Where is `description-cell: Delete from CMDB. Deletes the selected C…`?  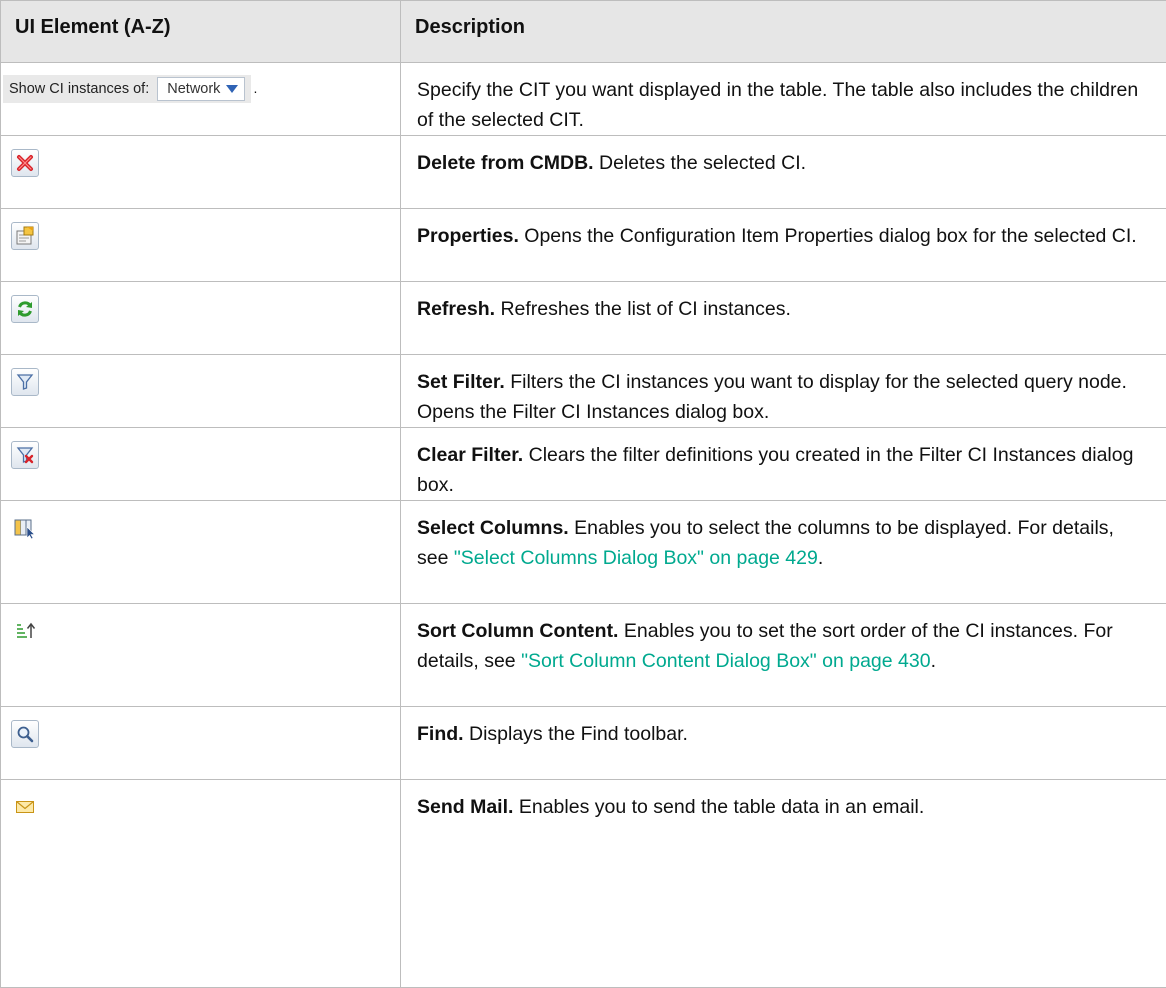 description-cell: Delete from CMDB. Deletes the selected C… is located at coordinates (783, 172).